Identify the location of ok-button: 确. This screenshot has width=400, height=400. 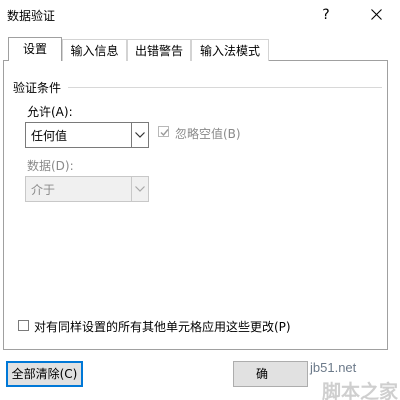
(270, 374).